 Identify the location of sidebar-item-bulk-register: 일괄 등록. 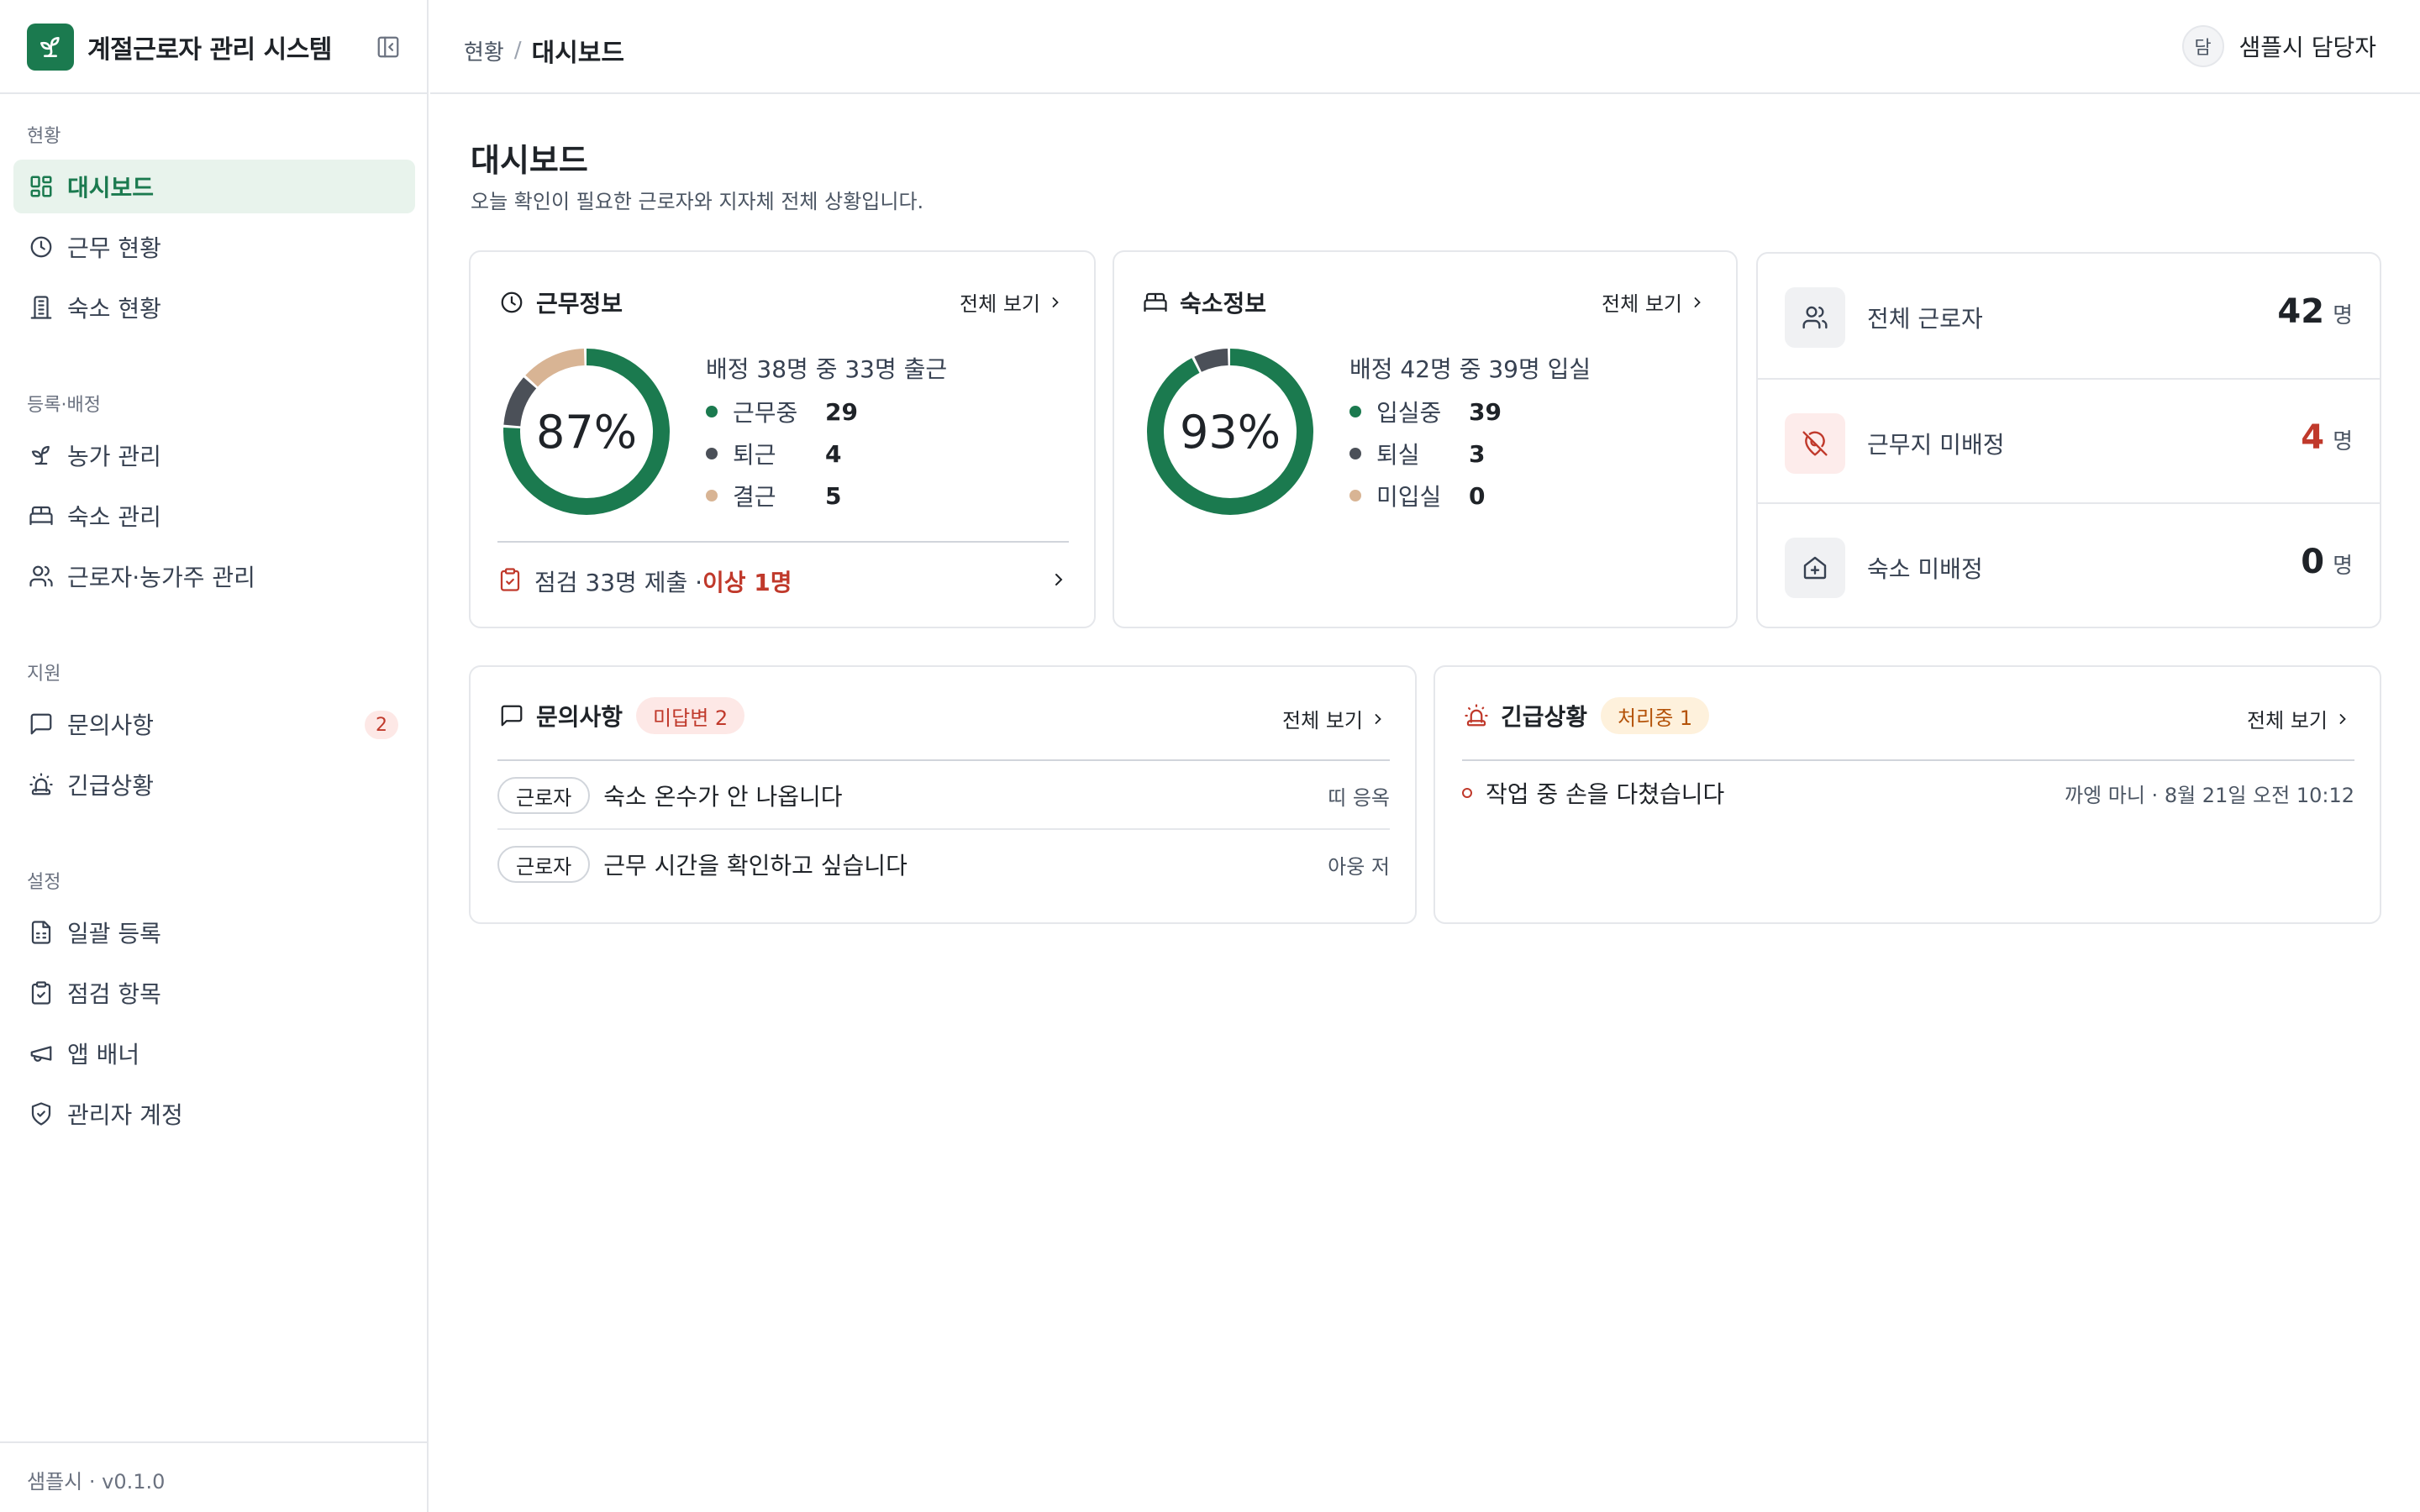
(214, 932).